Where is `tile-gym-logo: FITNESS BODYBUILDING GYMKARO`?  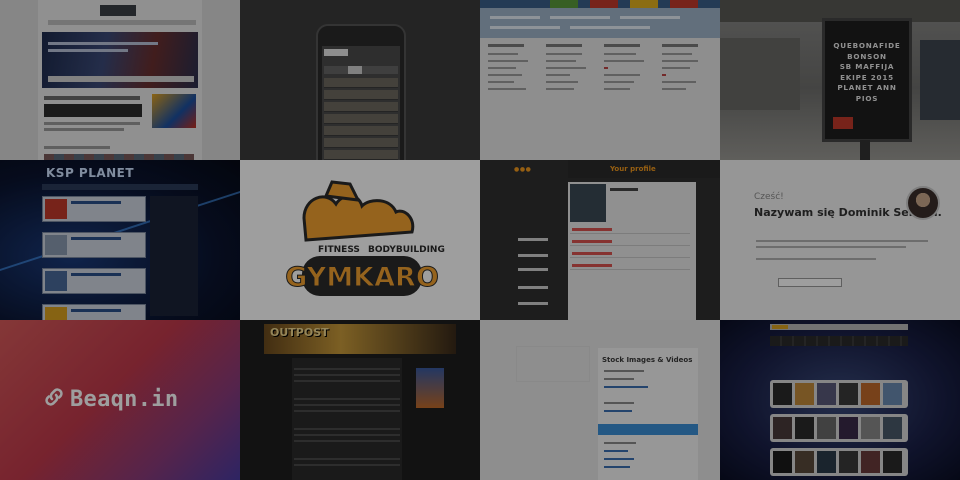
tile-gym-logo: FITNESS BODYBUILDING GYMKARO is located at coordinates (360, 240).